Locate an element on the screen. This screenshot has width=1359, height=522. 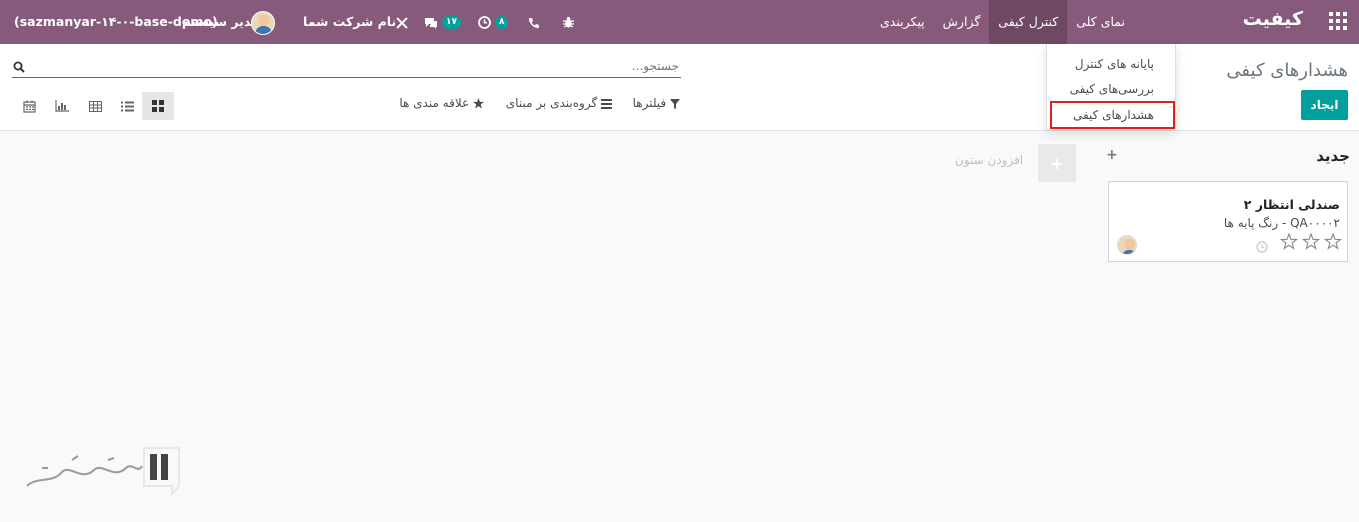
user-avatar is located at coordinates (263, 22).